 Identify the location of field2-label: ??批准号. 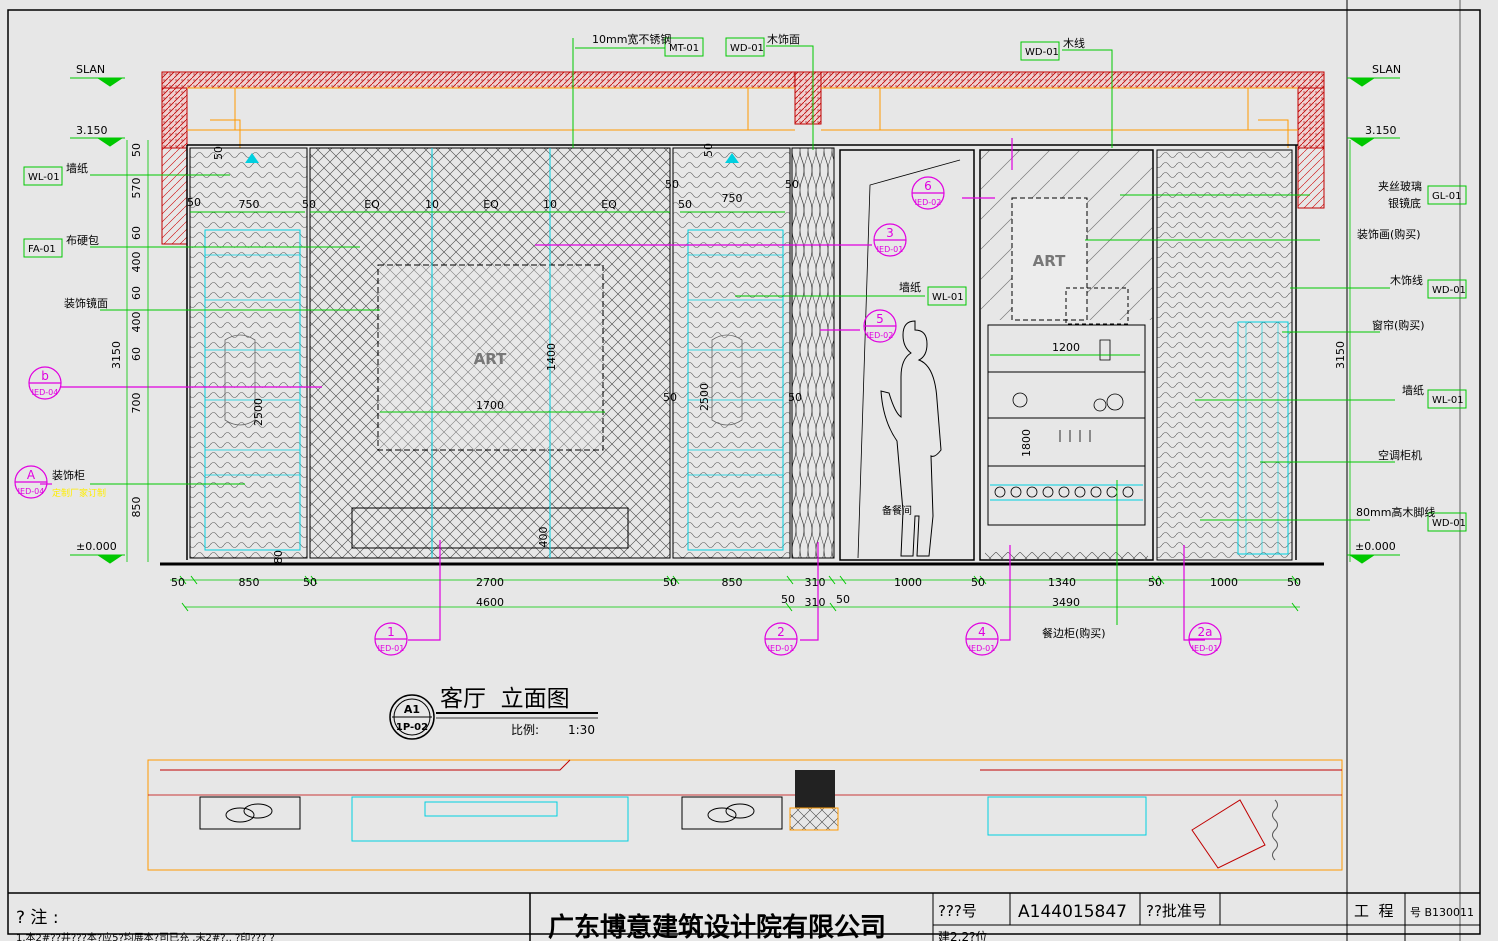
(1176, 911).